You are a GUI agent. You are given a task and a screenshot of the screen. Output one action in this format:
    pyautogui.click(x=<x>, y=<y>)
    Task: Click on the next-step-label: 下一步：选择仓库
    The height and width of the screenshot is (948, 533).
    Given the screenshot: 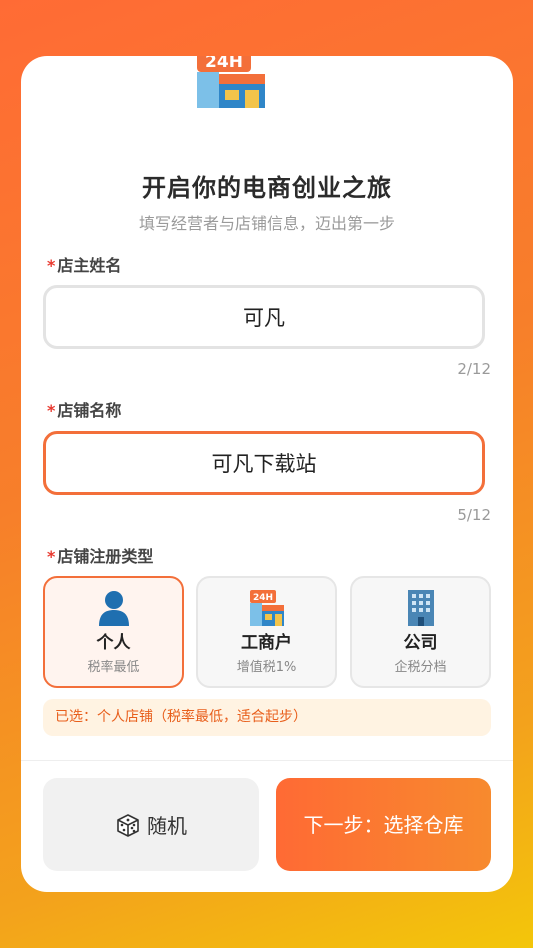 What is the action you would take?
    pyautogui.click(x=383, y=824)
    